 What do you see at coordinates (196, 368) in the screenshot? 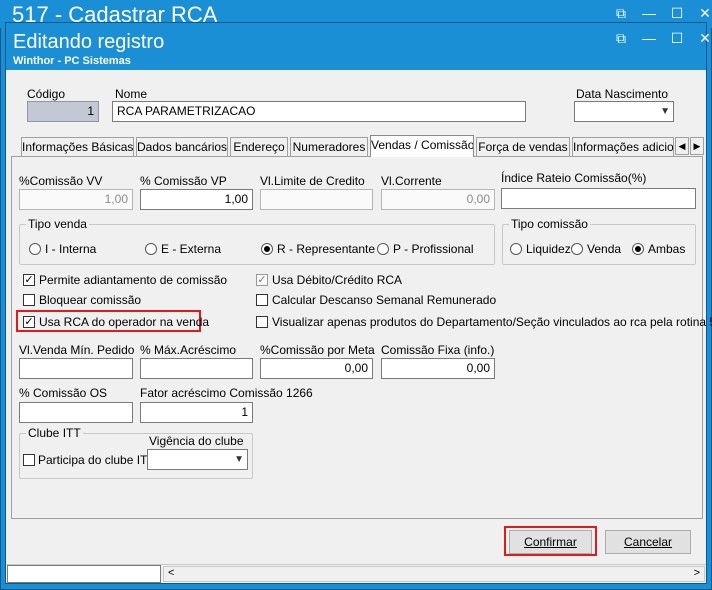
I see `max-acrescimo-field` at bounding box center [196, 368].